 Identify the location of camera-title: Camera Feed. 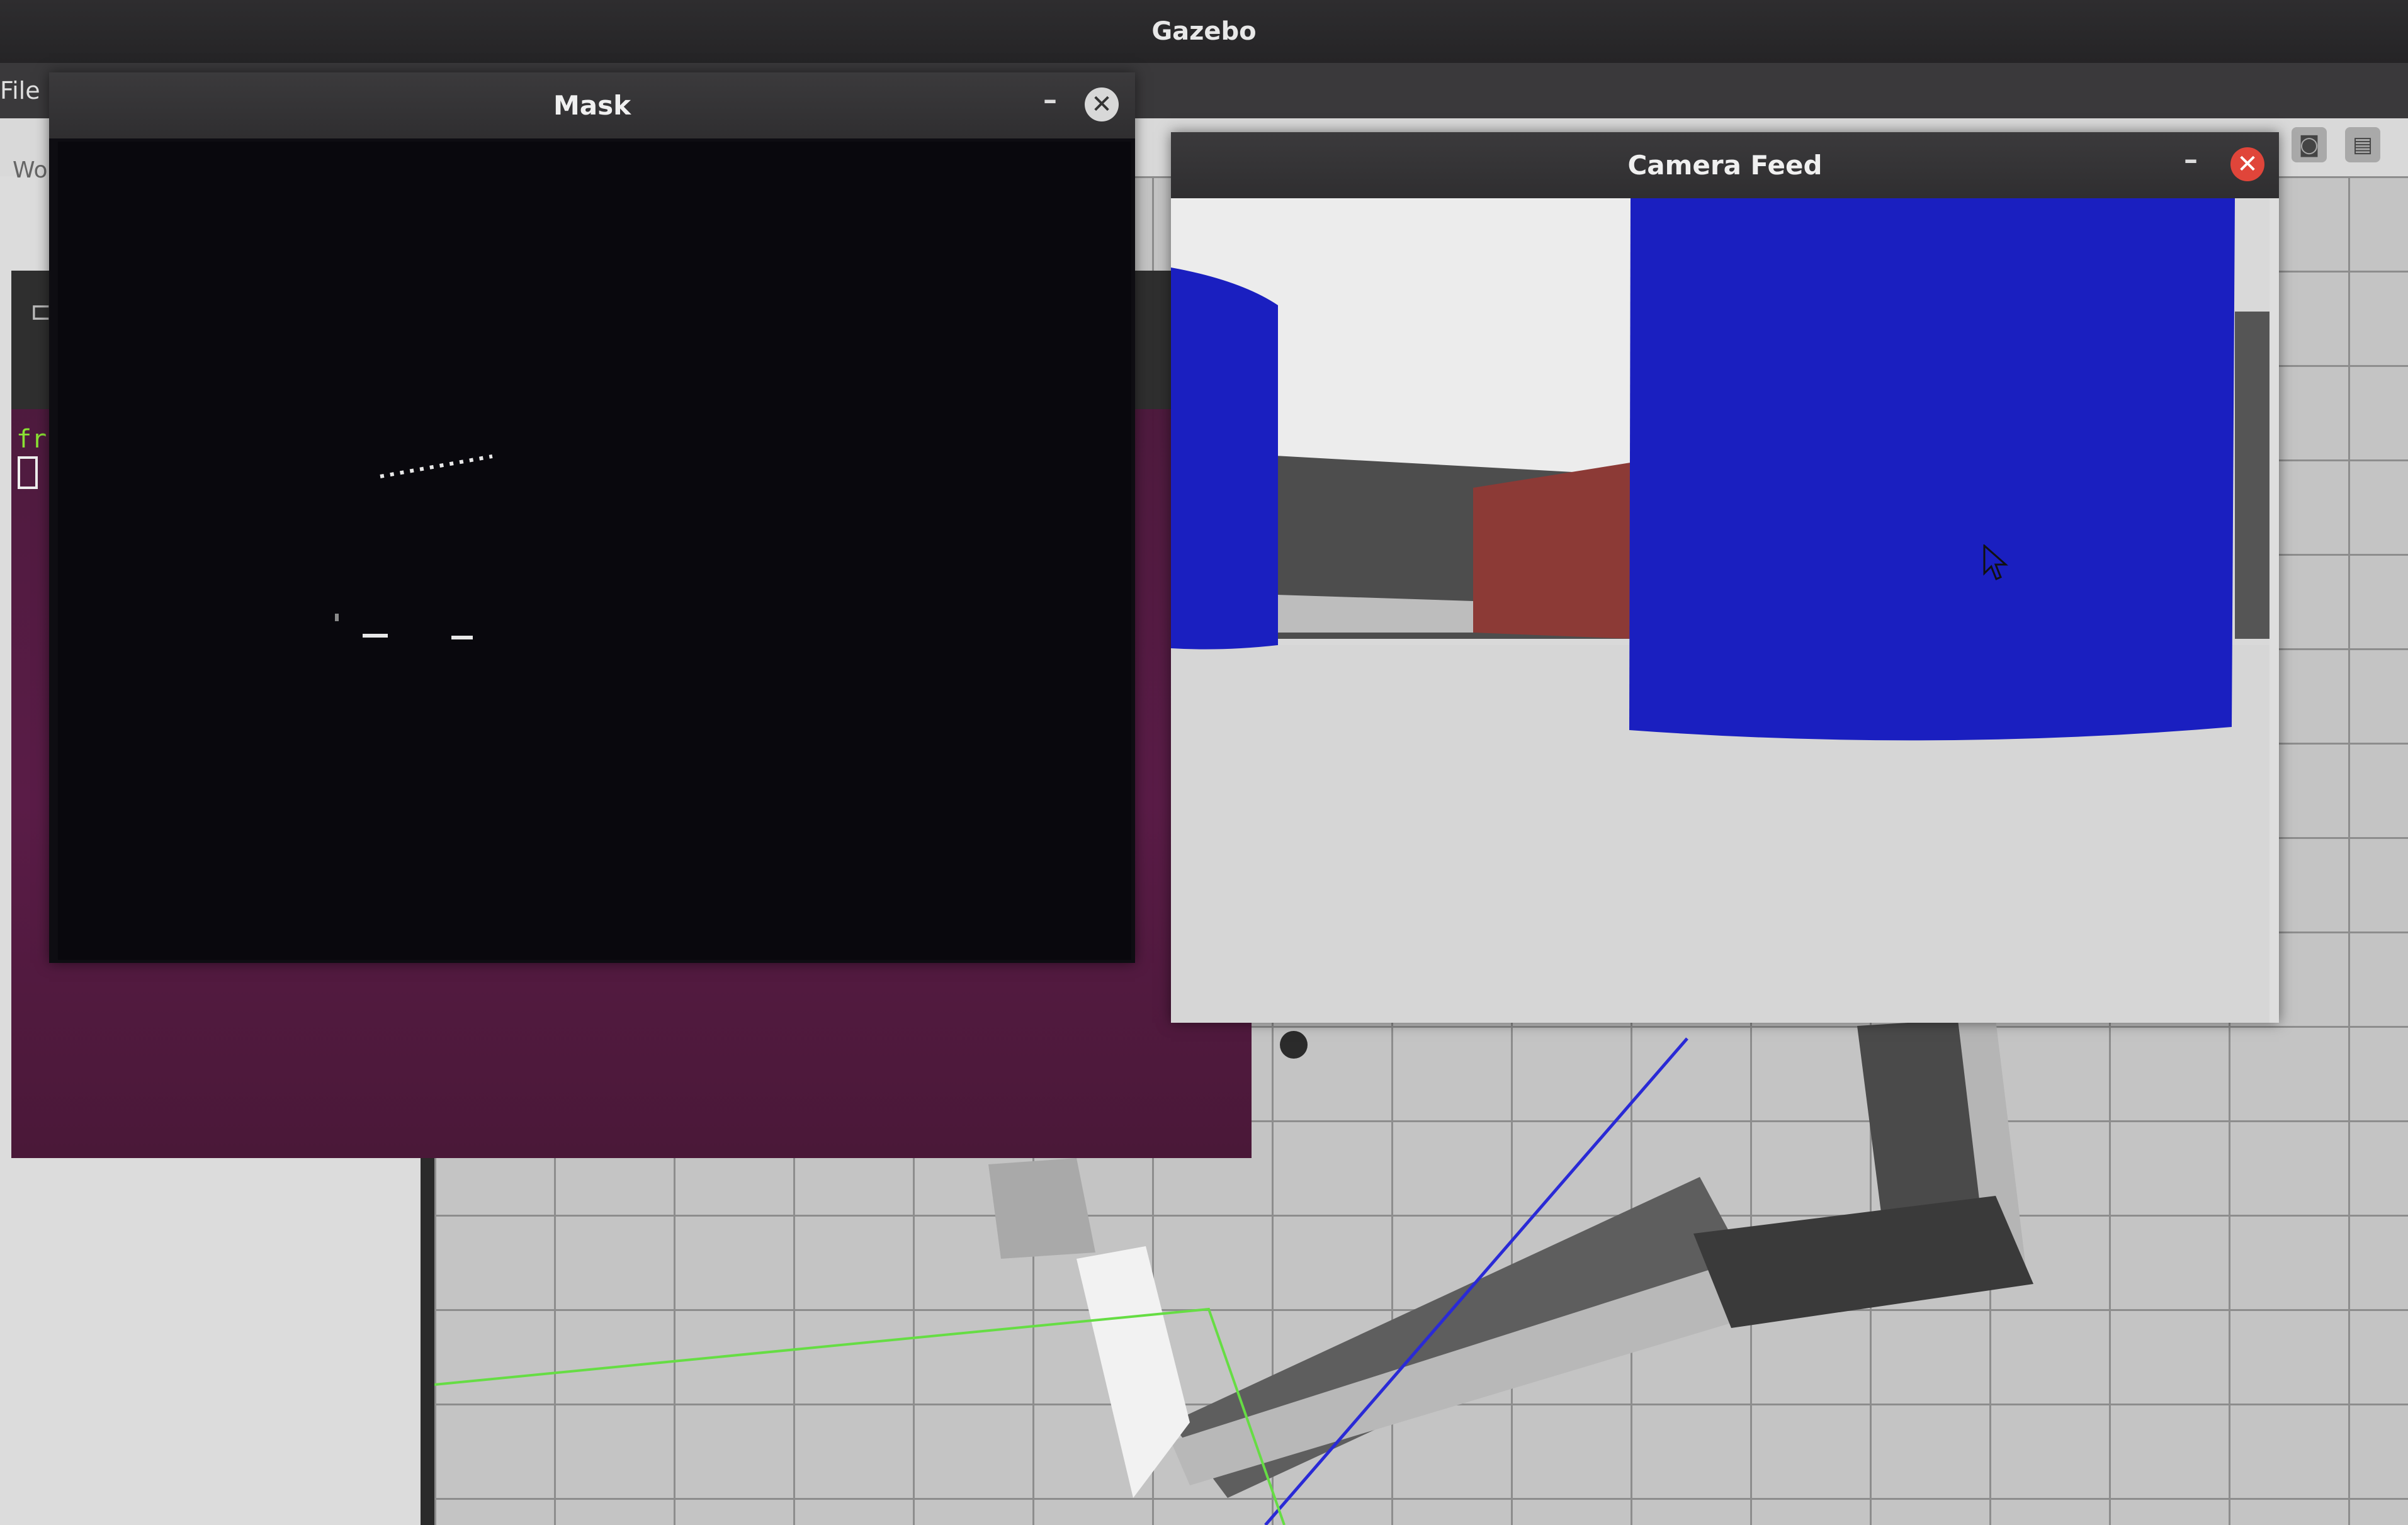
(1725, 165).